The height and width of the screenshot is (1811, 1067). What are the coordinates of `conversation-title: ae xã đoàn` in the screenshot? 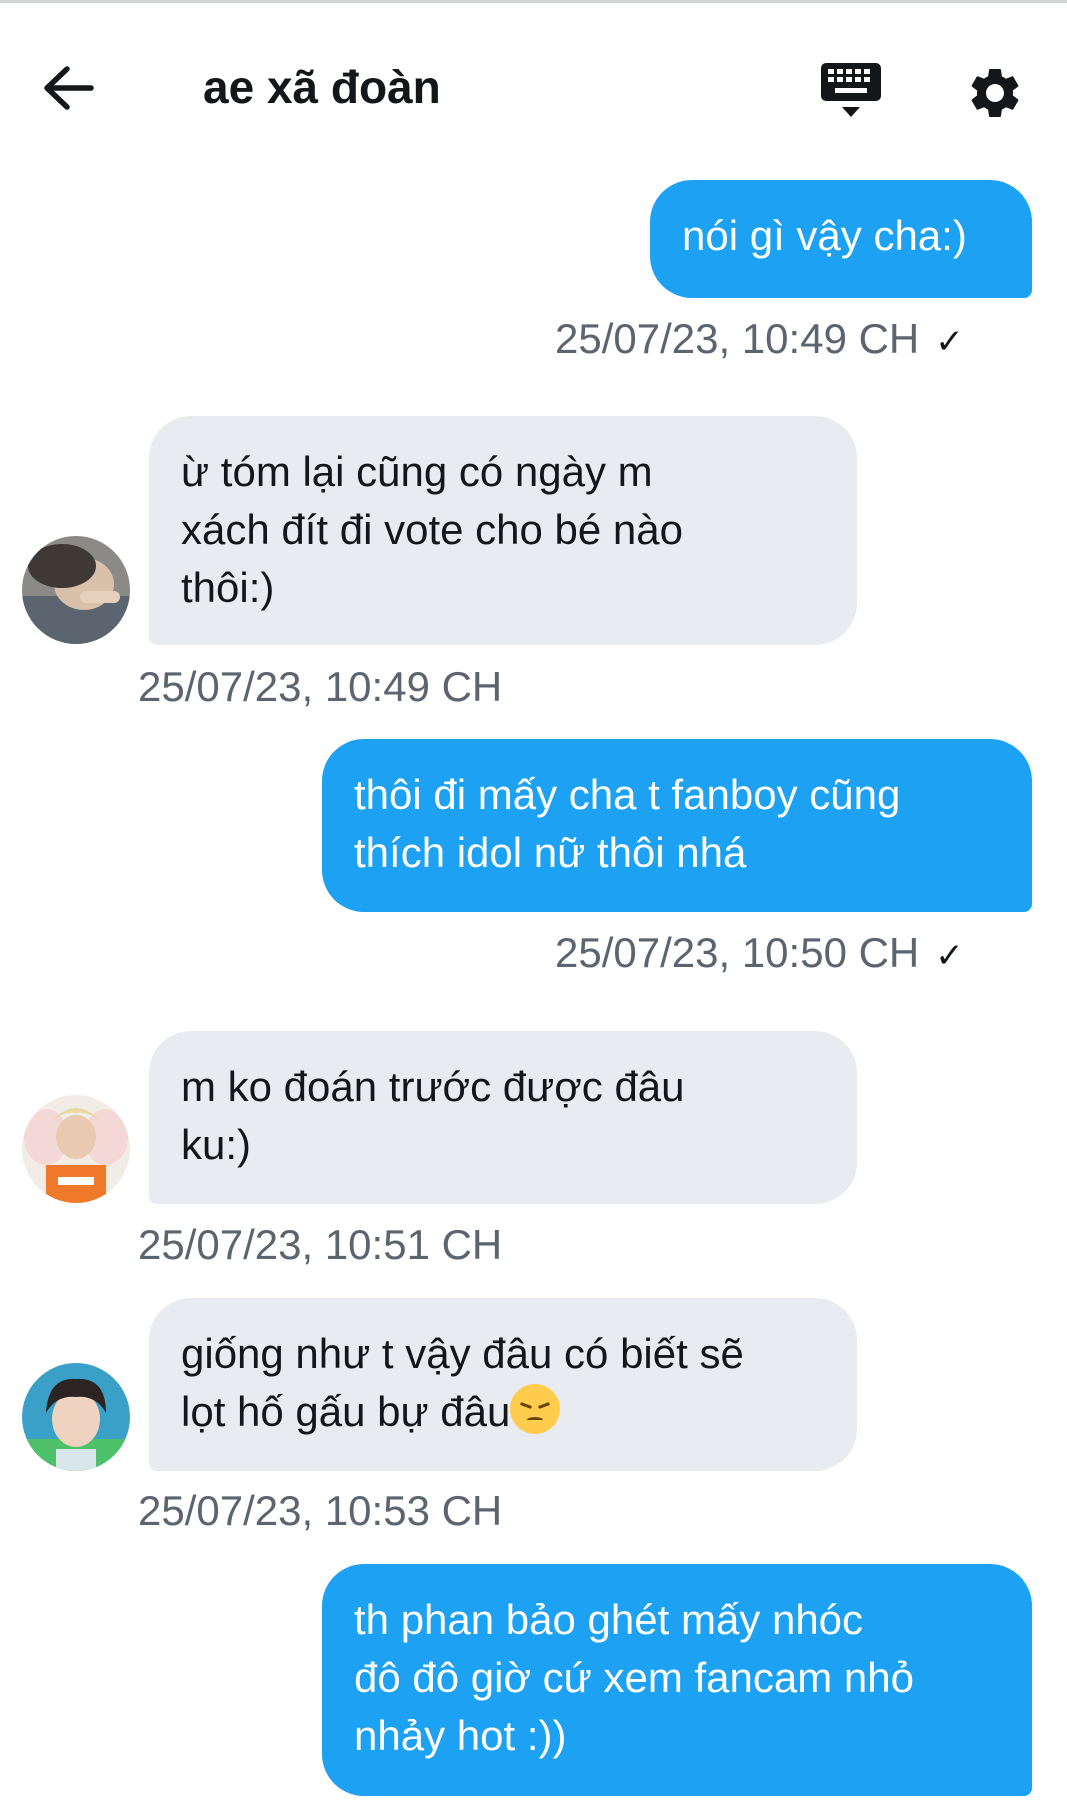 It's located at (322, 87).